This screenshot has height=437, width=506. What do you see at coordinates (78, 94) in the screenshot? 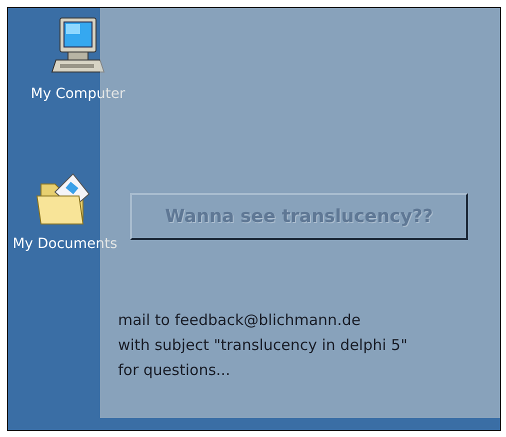
I see `icon-label: My Computer` at bounding box center [78, 94].